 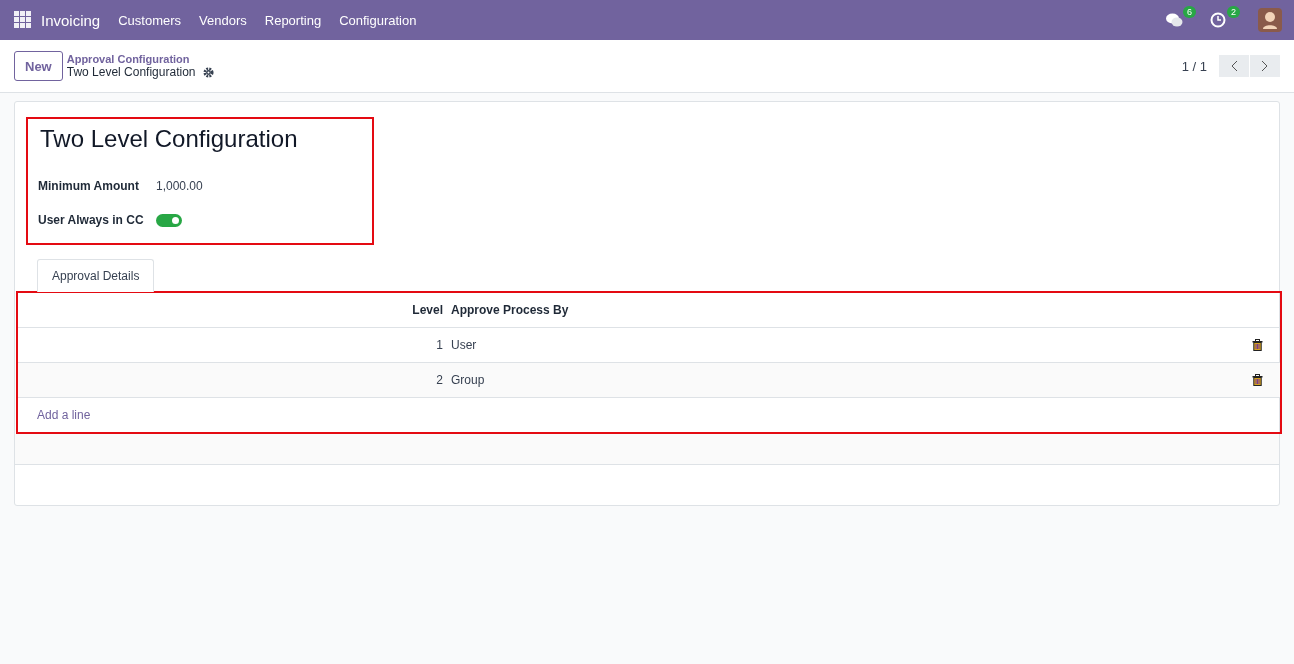 I want to click on field-value: 1,000.00, so click(x=179, y=186).